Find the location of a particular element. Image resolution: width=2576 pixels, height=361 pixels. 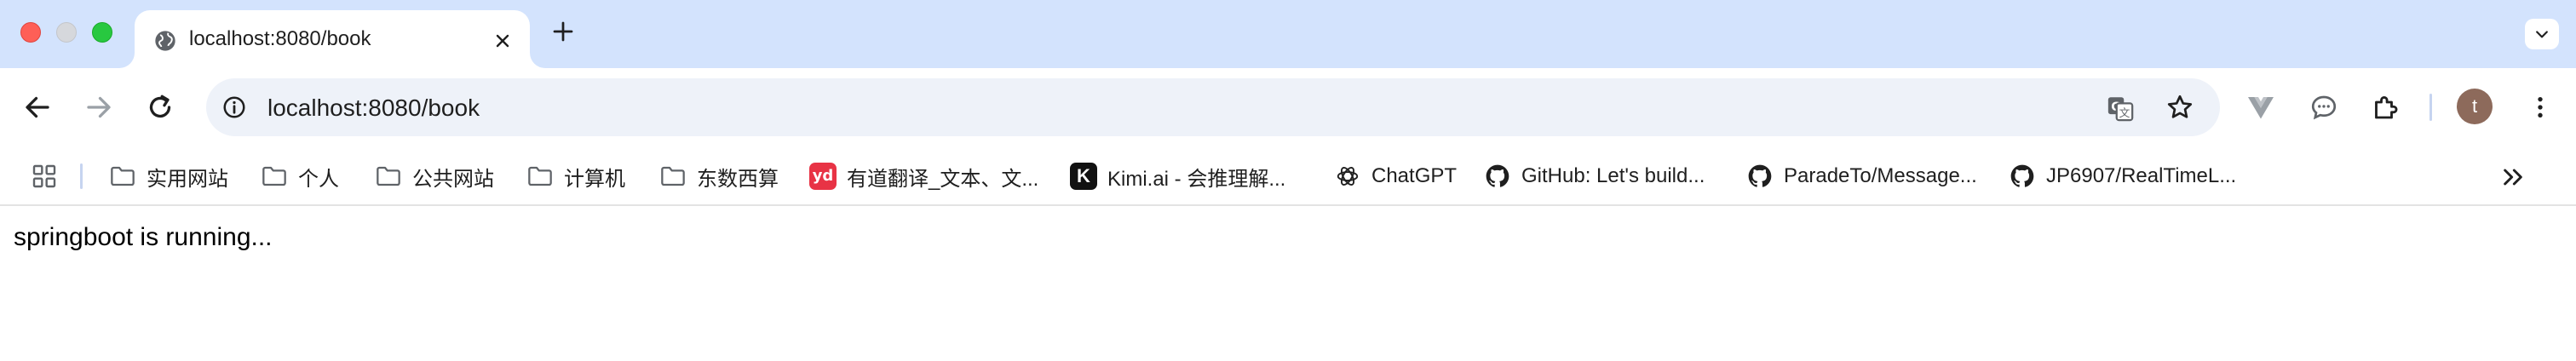

bookmark-label: 个人 is located at coordinates (319, 179).